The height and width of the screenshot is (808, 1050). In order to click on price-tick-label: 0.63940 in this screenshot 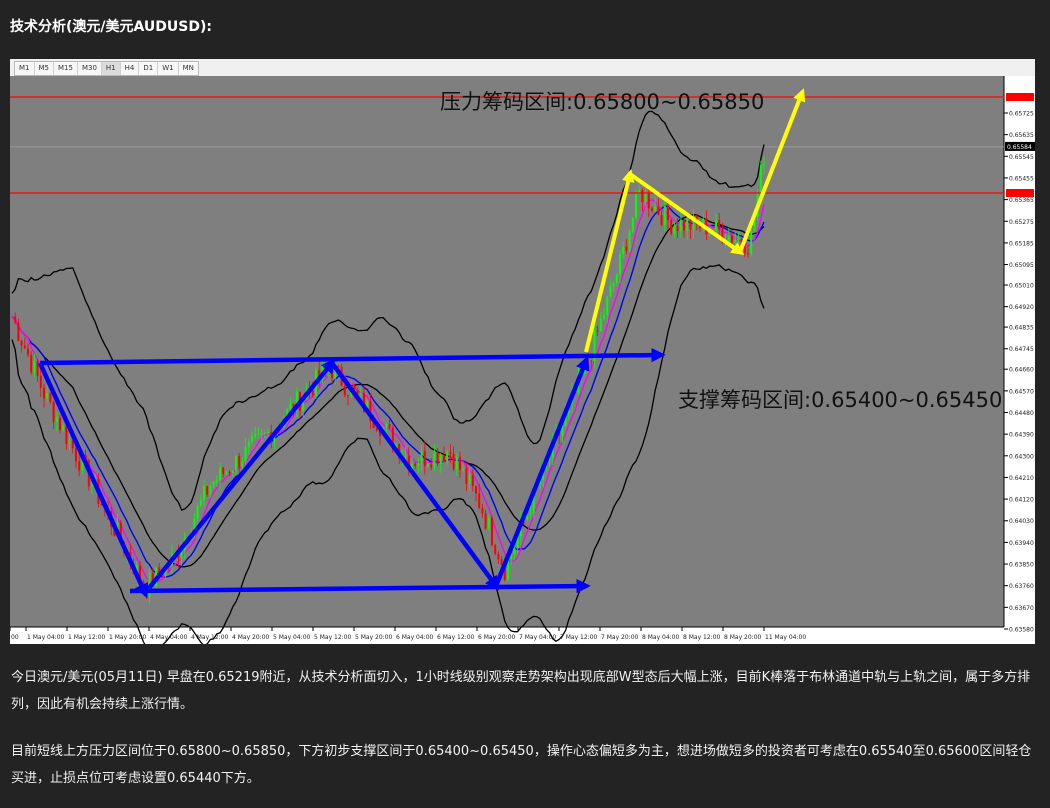, I will do `click(1021, 543)`.